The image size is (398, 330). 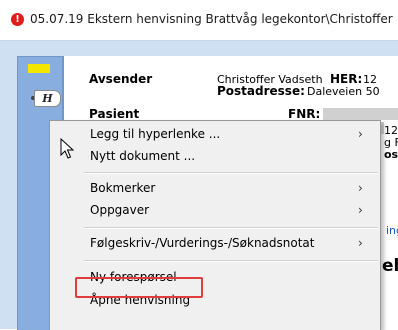 What do you see at coordinates (261, 91) in the screenshot?
I see `postadresse-label: Postadresse:` at bounding box center [261, 91].